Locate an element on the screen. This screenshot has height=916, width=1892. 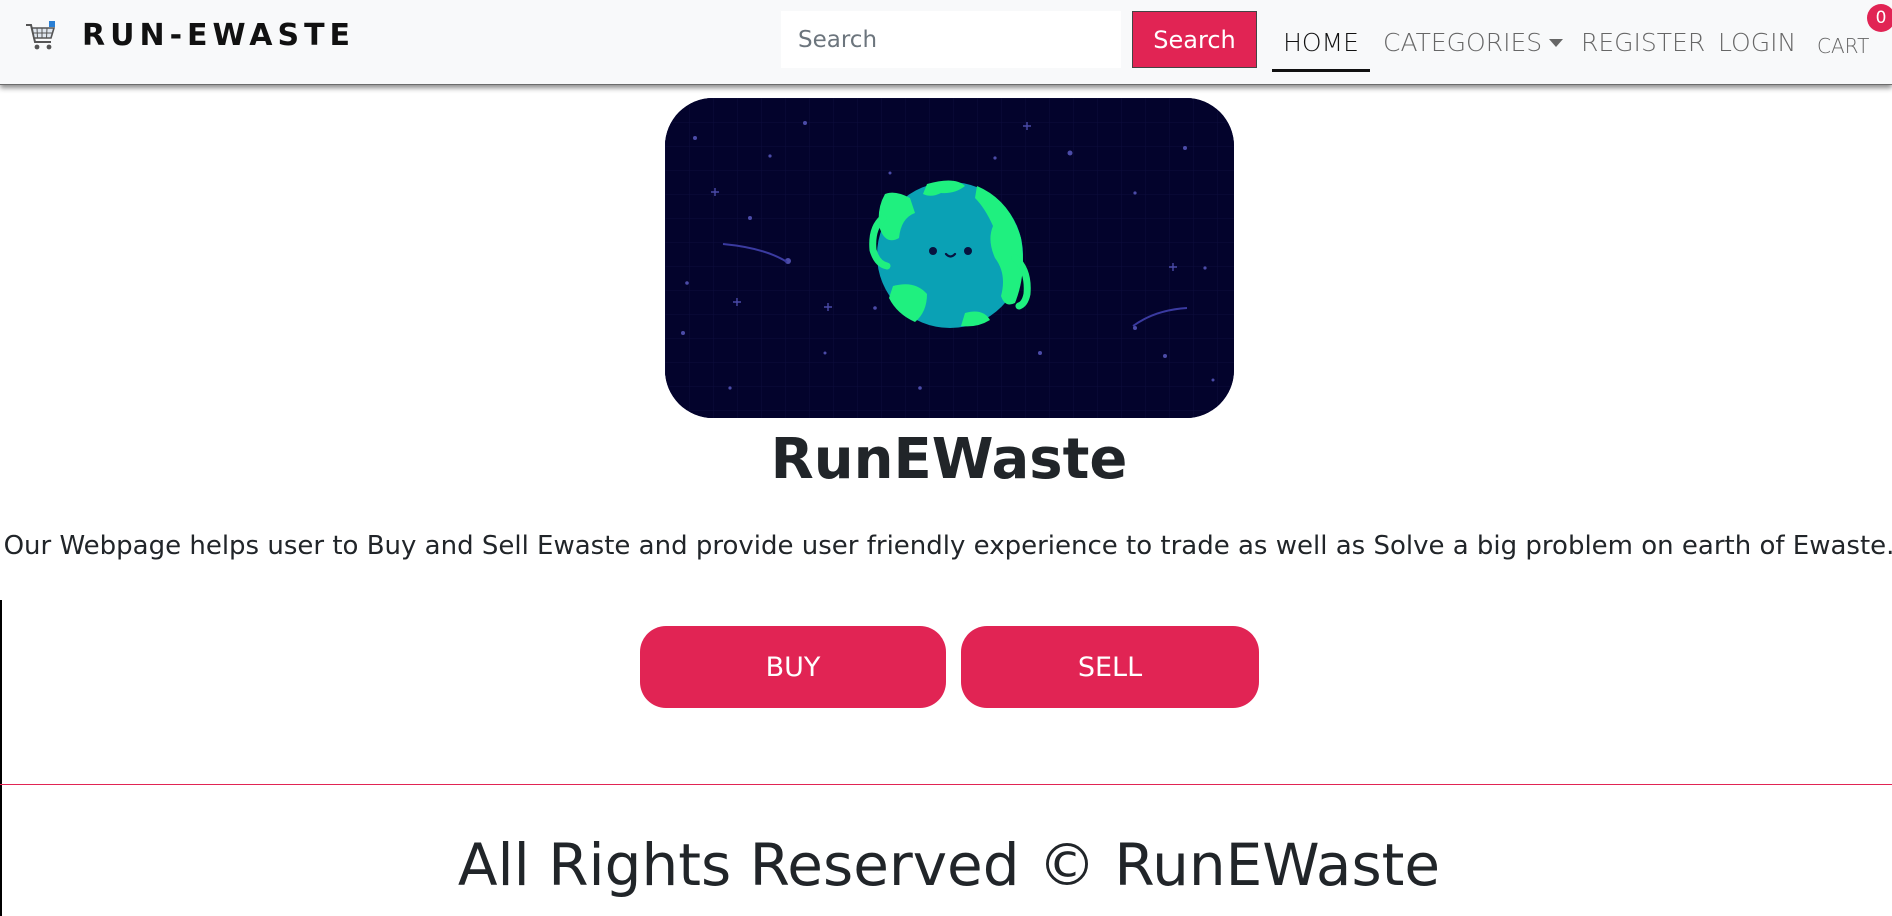
nav-home: HOME is located at coordinates (1321, 42).